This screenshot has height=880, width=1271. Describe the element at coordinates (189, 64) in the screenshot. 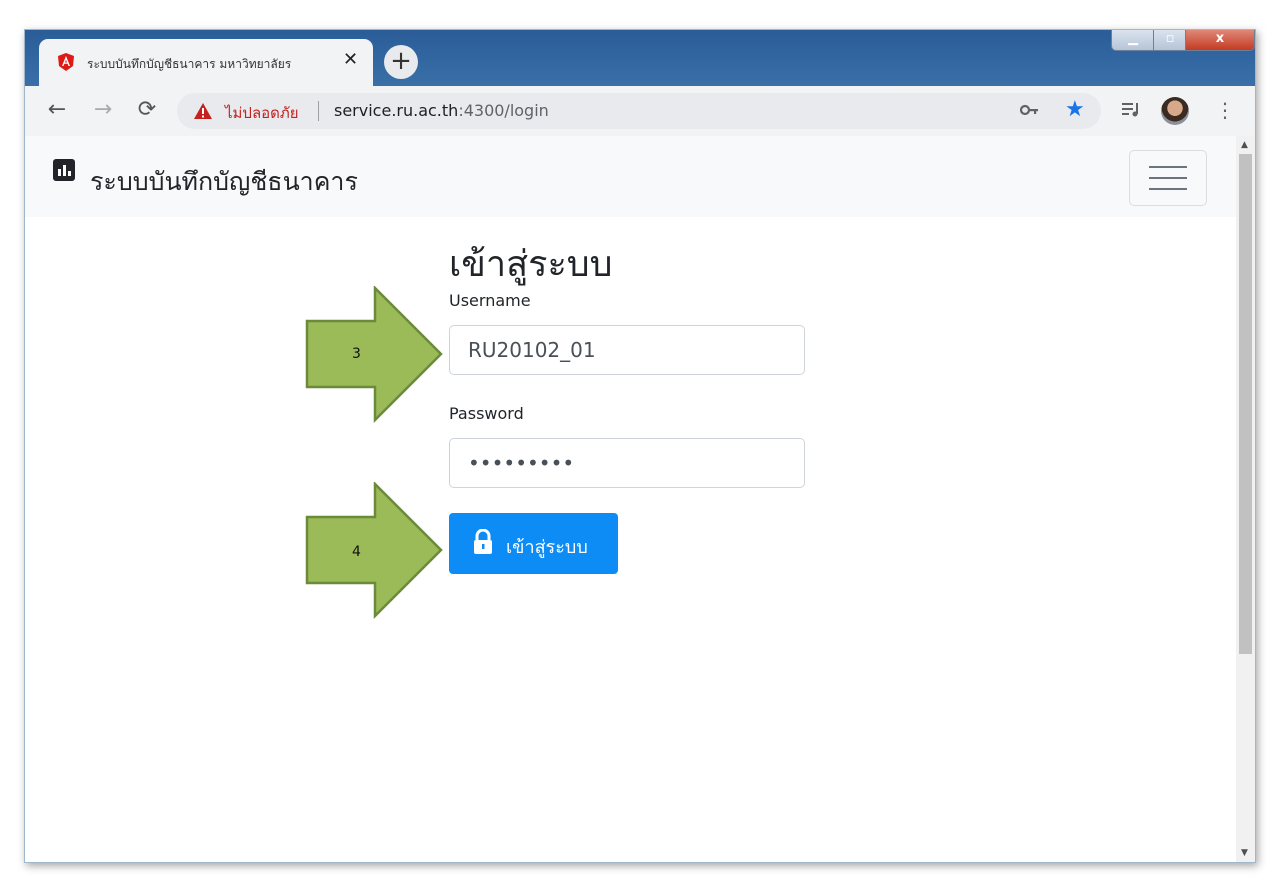

I see `tab-title: ระบบบันทึกบัญชีธนาคาร มหาวิทยาลัยร` at that location.